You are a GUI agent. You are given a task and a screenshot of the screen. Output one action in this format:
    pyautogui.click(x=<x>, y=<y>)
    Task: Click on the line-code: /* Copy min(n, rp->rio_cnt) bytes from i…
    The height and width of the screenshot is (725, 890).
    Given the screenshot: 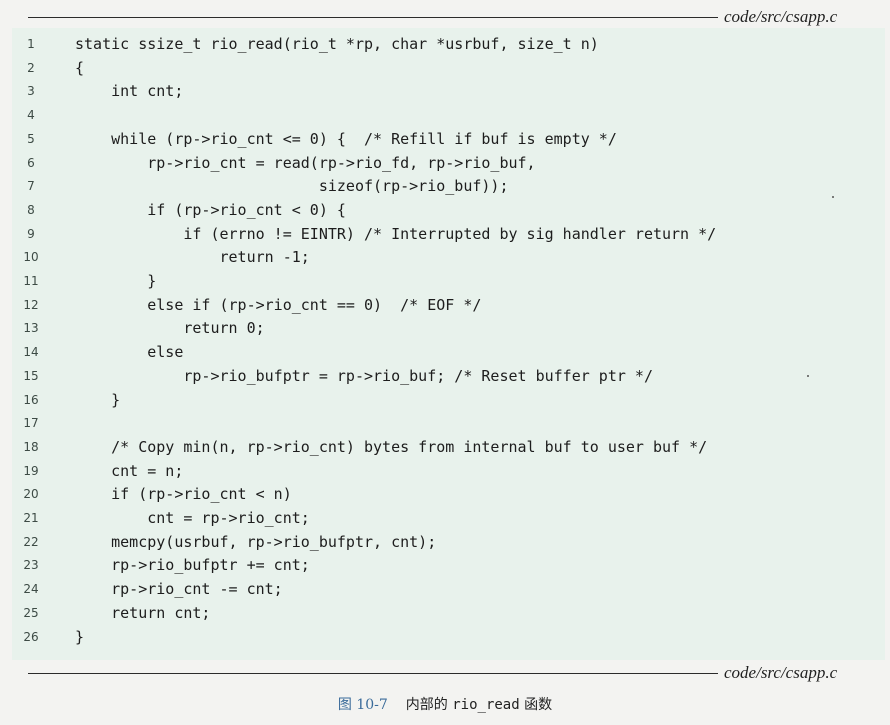 What is the action you would take?
    pyautogui.click(x=391, y=446)
    